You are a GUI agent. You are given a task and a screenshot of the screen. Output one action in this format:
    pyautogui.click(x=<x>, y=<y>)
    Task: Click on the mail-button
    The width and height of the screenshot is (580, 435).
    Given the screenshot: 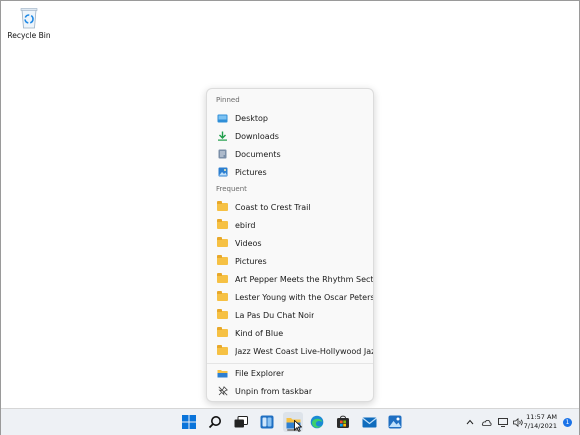 What is the action you would take?
    pyautogui.click(x=369, y=422)
    